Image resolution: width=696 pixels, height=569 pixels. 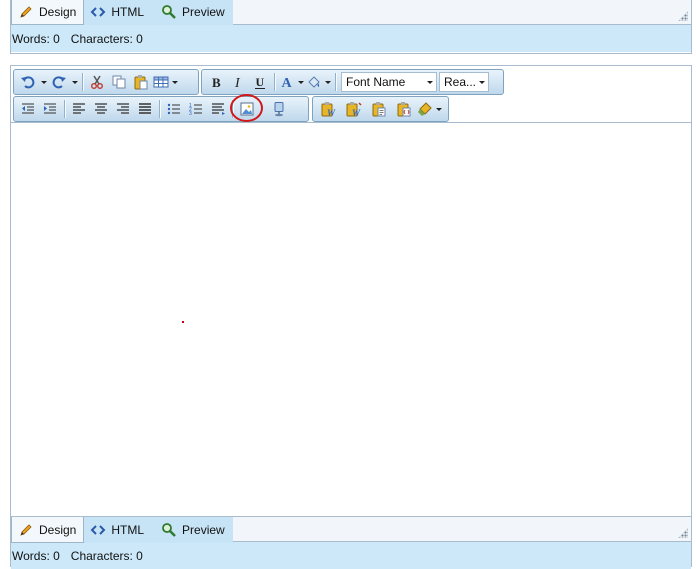 I want to click on insert-media-icon, so click(x=279, y=109).